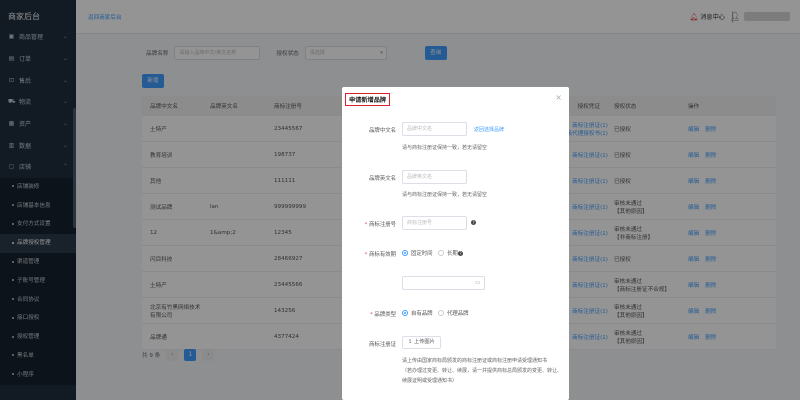  Describe the element at coordinates (368, 99) in the screenshot. I see `modal-title: 申请新增品牌` at that location.